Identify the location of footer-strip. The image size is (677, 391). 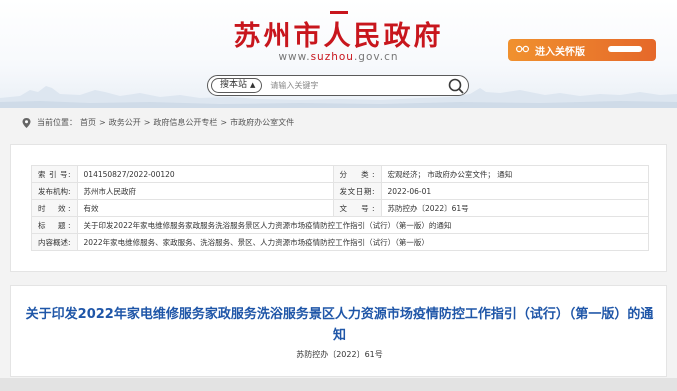
(338, 384).